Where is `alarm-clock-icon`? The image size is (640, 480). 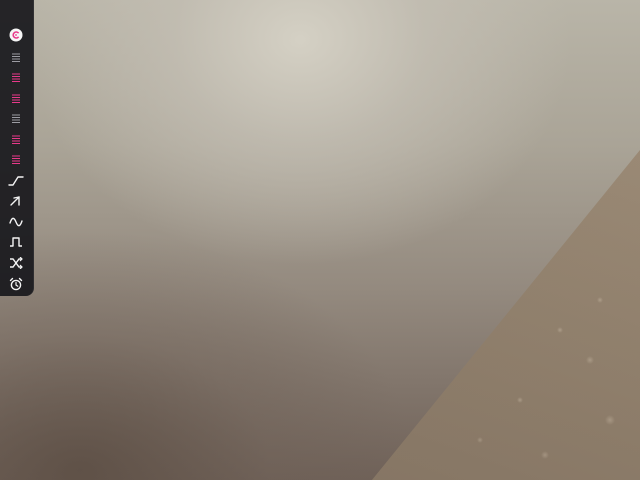
alarm-clock-icon is located at coordinates (16, 284).